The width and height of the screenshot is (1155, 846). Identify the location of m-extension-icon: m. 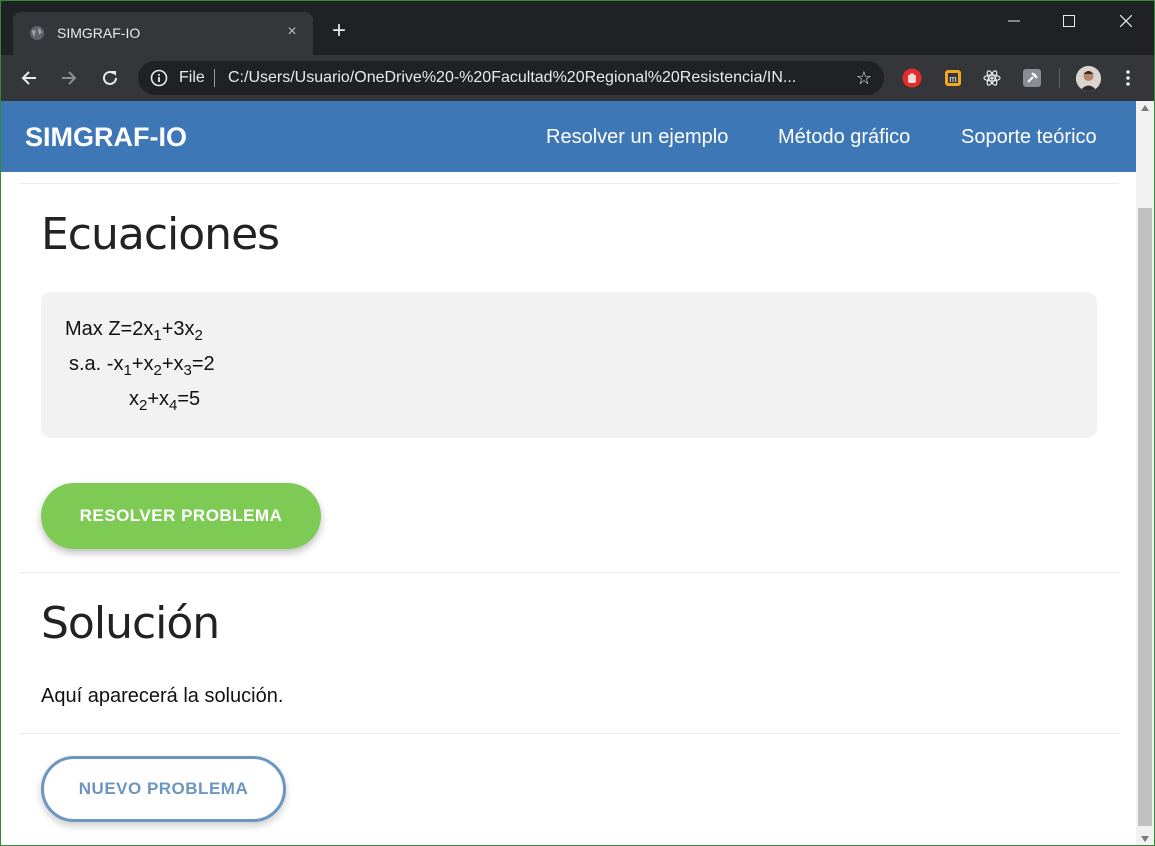
(953, 78).